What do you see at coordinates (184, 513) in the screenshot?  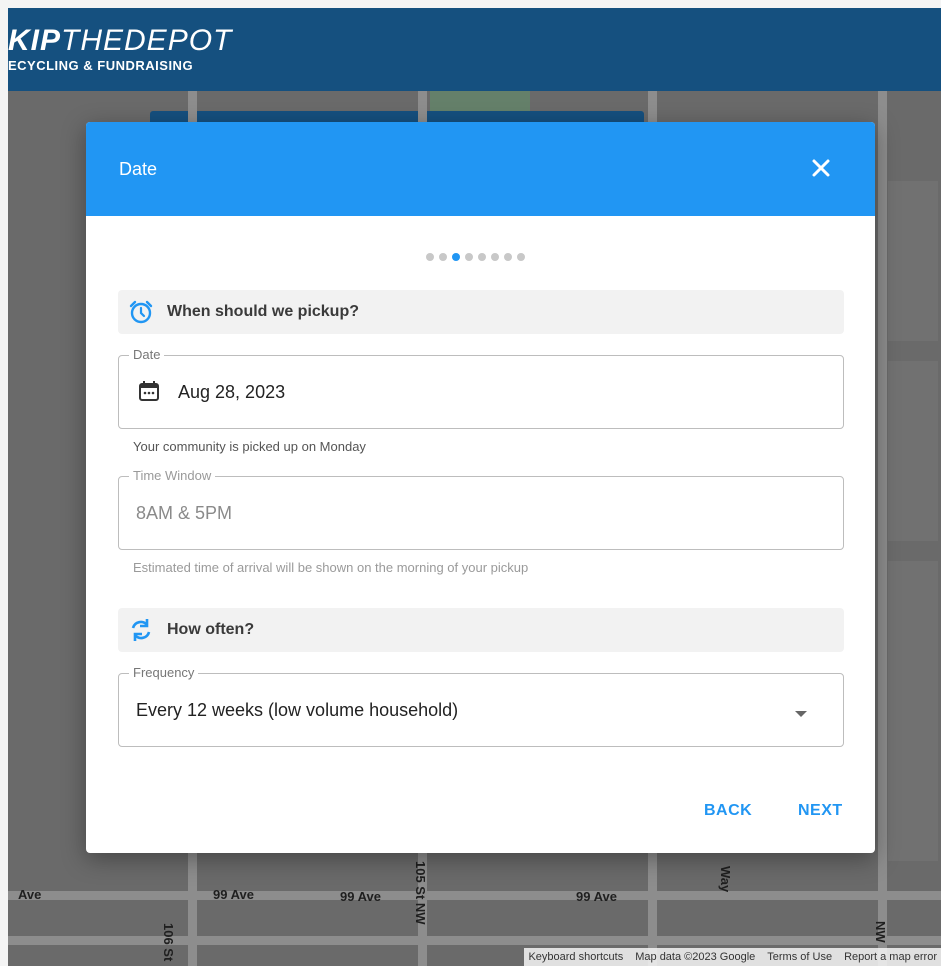 I see `time-window-value: 8AM & 5PM` at bounding box center [184, 513].